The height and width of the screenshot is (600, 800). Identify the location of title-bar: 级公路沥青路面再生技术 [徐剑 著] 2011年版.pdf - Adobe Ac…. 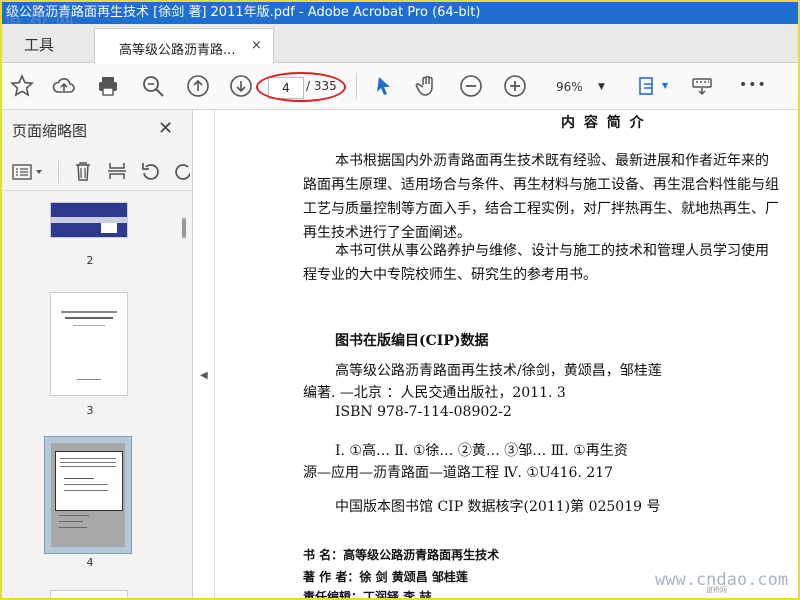
(400, 13).